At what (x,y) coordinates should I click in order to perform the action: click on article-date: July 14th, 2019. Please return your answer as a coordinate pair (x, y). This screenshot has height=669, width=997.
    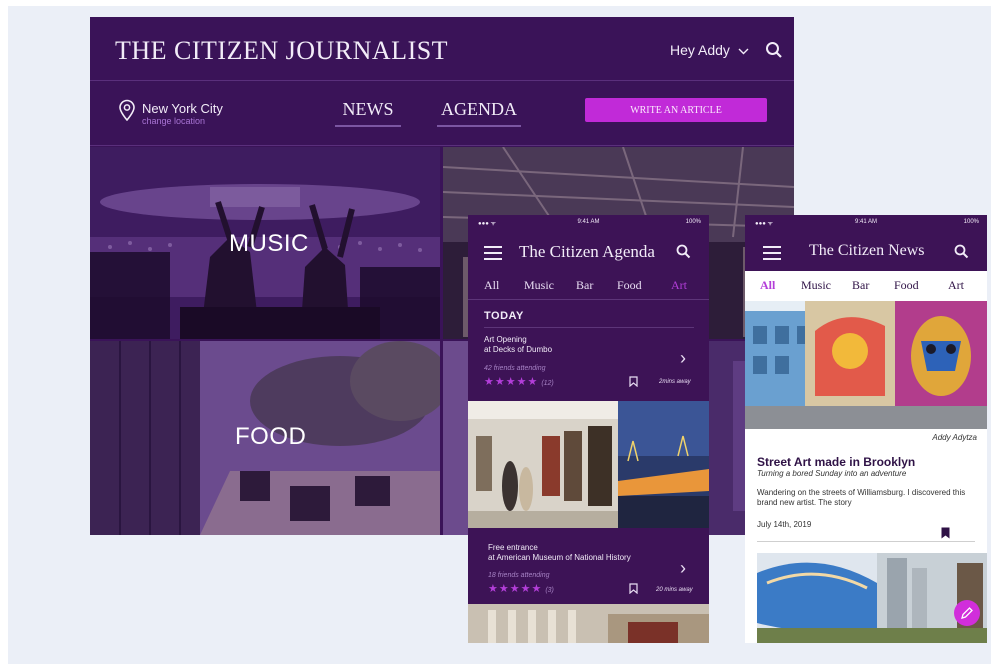
    Looking at the image, I should click on (784, 524).